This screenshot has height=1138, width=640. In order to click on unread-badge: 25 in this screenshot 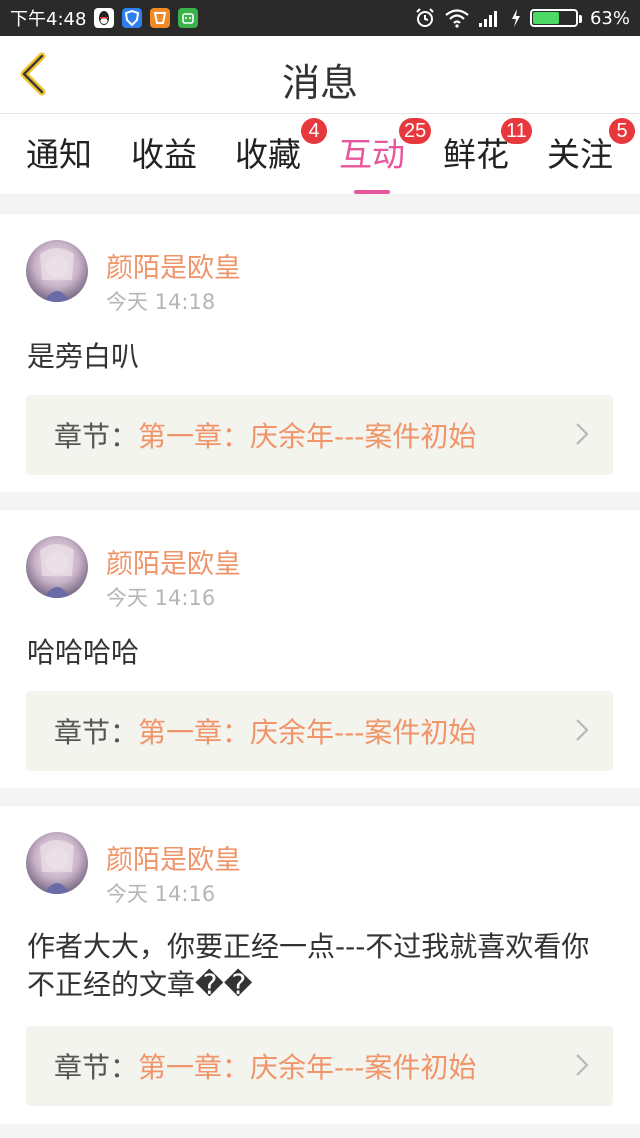, I will do `click(415, 131)`.